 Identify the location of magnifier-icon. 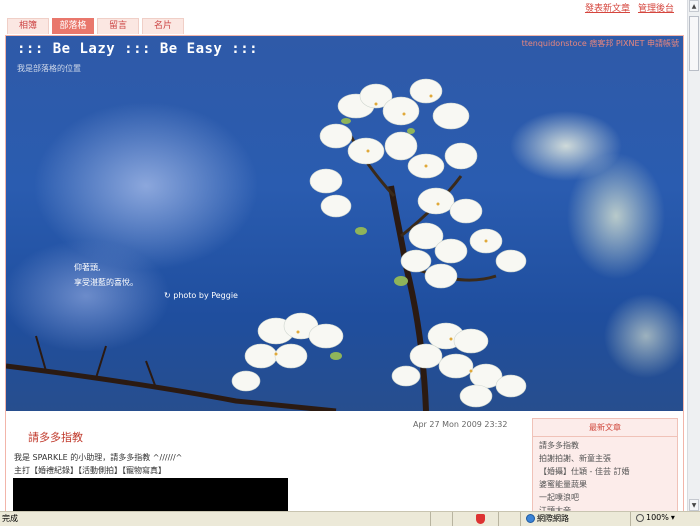
(640, 517).